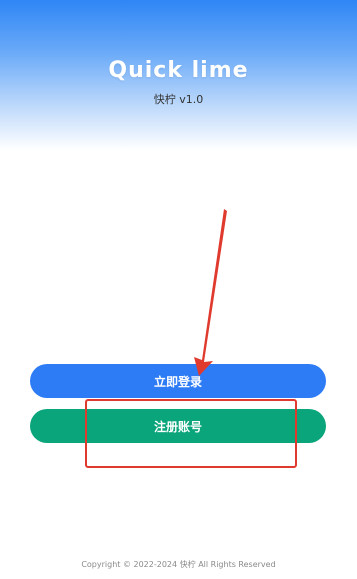  Describe the element at coordinates (178, 70) in the screenshot. I see `app-logo: Quick lime` at that location.